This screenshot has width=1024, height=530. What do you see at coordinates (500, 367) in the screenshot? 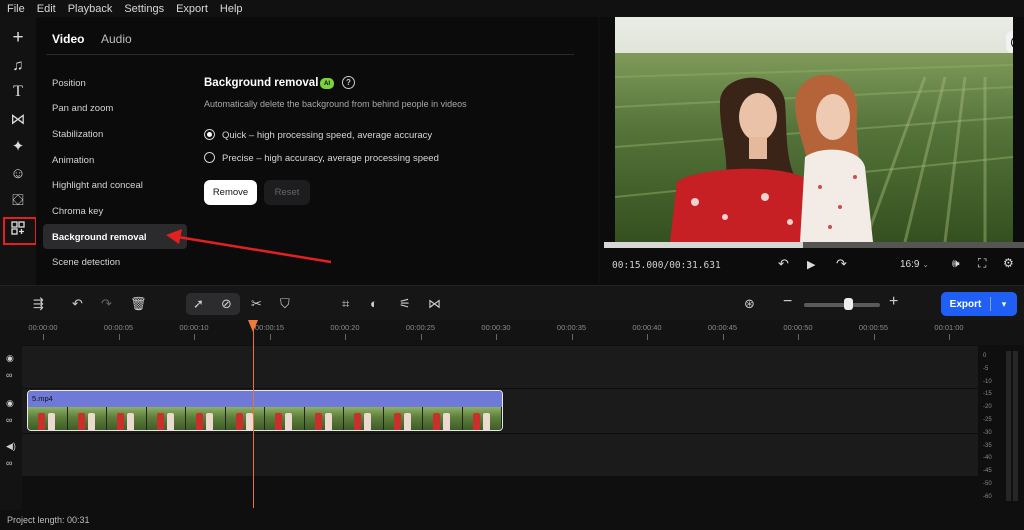
I see `overlay-track` at bounding box center [500, 367].